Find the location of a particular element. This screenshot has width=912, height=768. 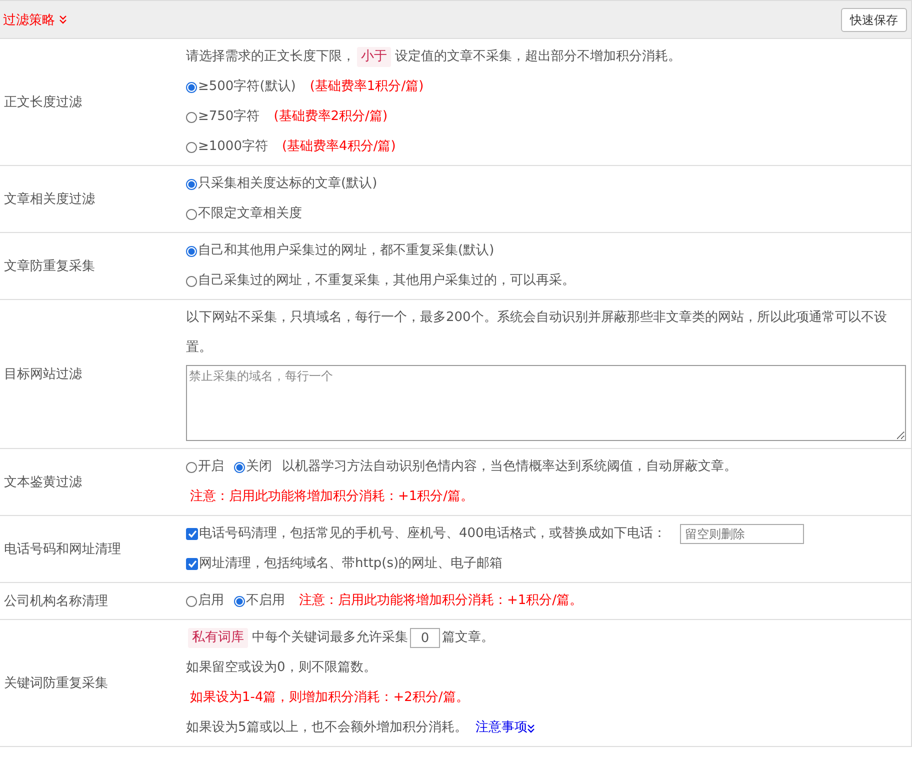

phone-input-field: 留空则删除 is located at coordinates (742, 534).